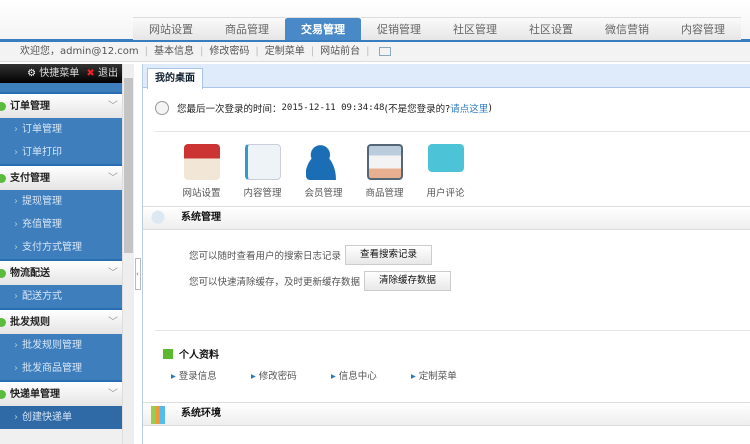 Image resolution: width=750 pixels, height=444 pixels. Describe the element at coordinates (158, 415) in the screenshot. I see `bar-chart-icon` at that location.